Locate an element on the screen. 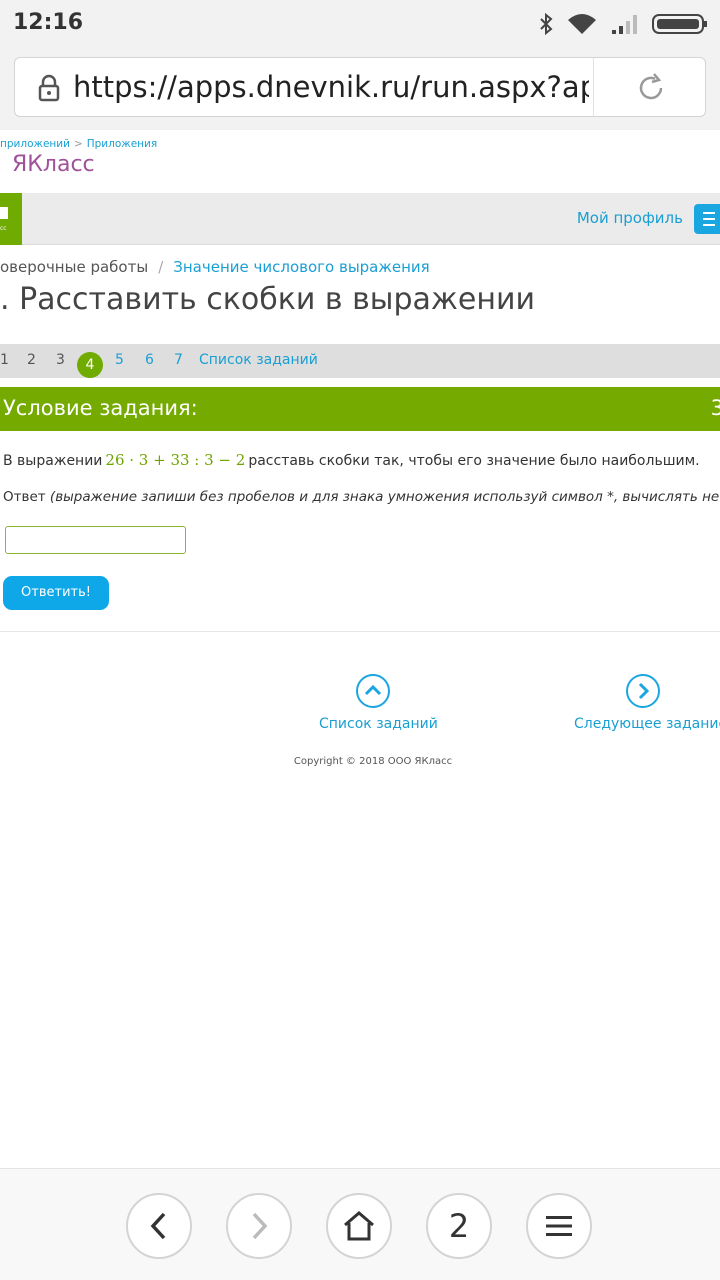  home-button is located at coordinates (359, 1226).